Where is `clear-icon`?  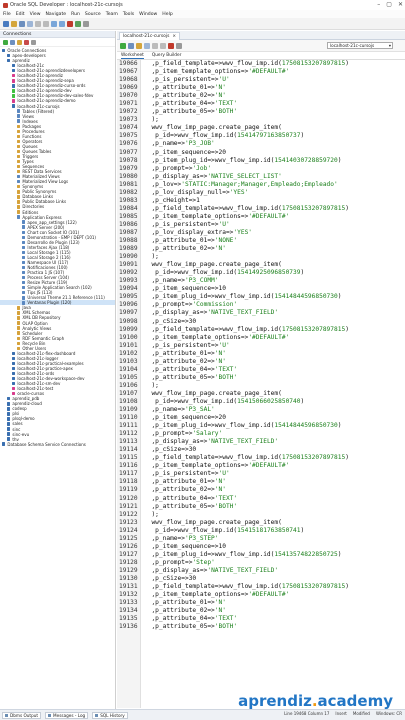
clear-icon is located at coordinates (179, 45).